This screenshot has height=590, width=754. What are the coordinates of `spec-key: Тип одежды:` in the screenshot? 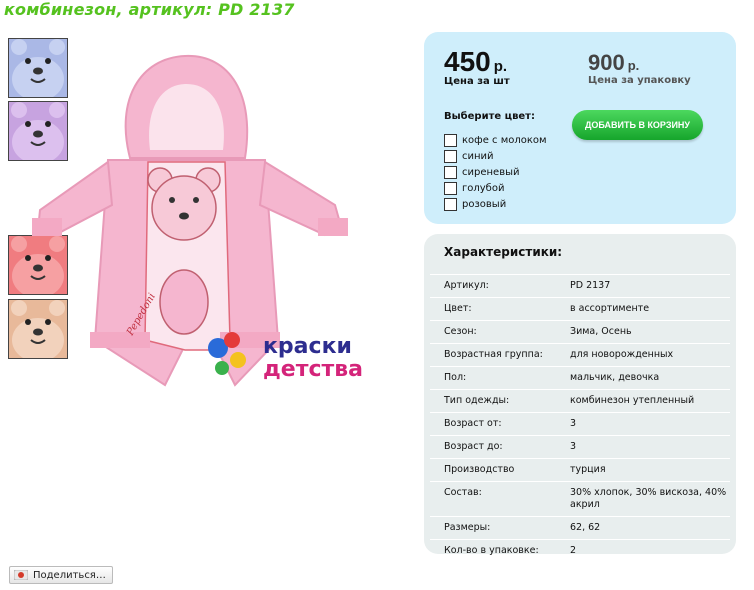 It's located at (493, 401).